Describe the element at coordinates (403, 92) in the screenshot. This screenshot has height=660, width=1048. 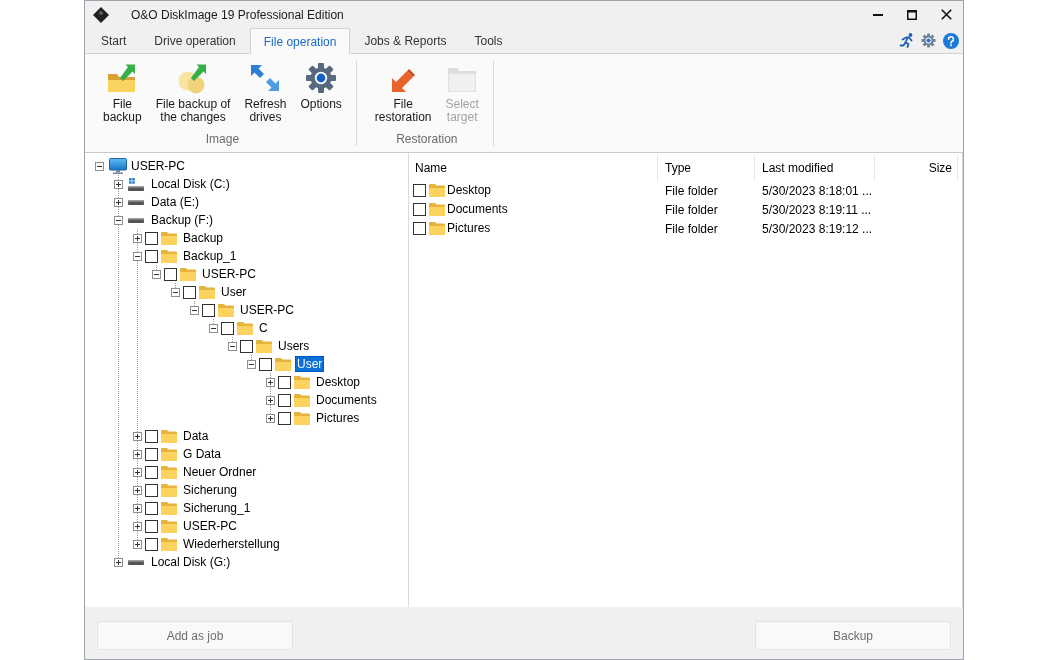
I see `ribbon-button: File restoration` at that location.